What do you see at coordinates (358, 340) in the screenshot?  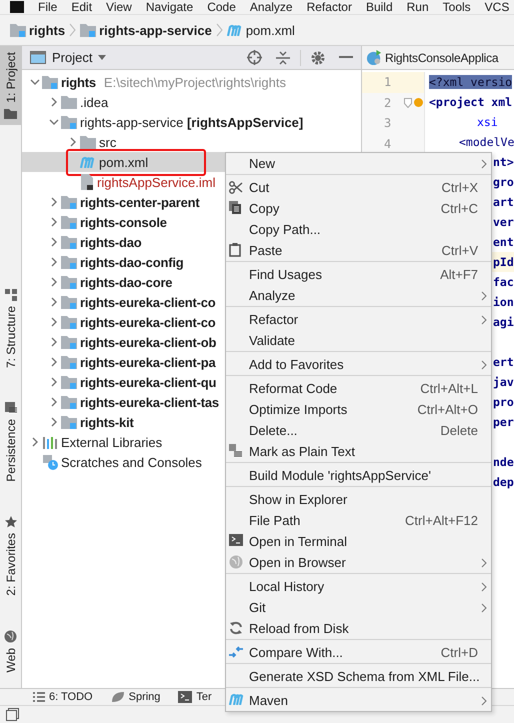 I see `menu-item: Validate` at bounding box center [358, 340].